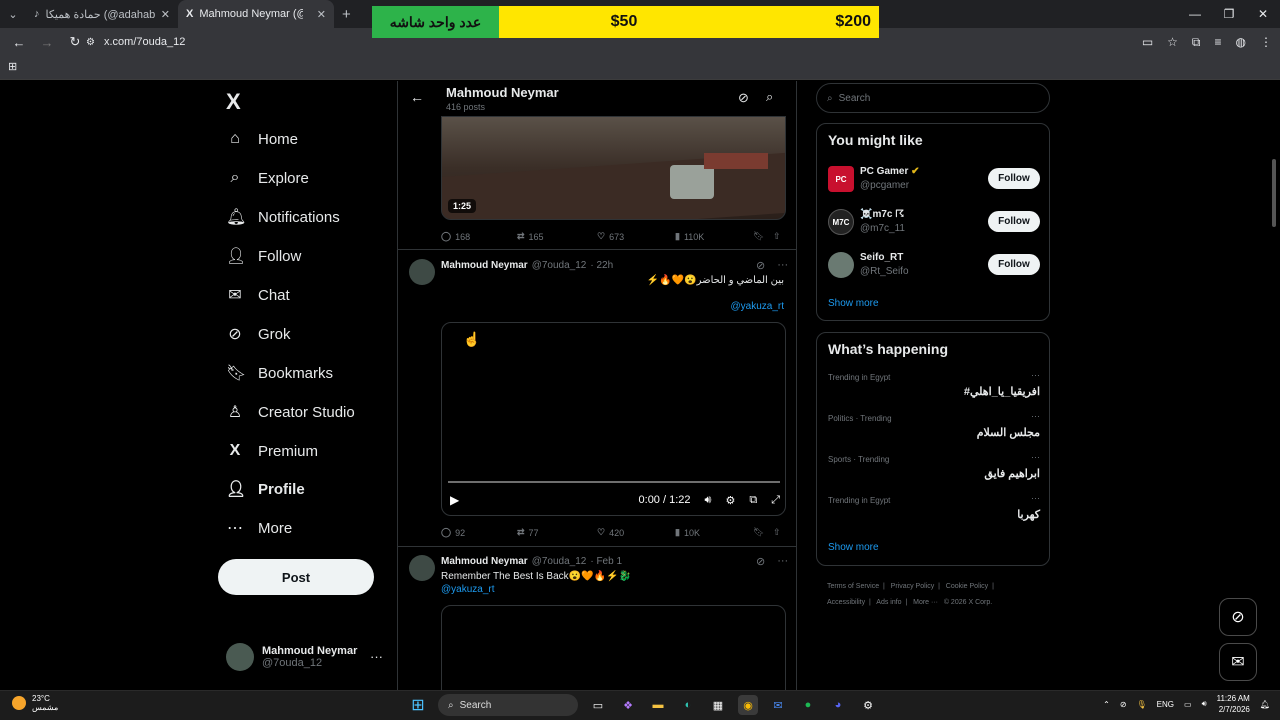  What do you see at coordinates (1195, 14) in the screenshot?
I see `minimize-icon: —` at bounding box center [1195, 14].